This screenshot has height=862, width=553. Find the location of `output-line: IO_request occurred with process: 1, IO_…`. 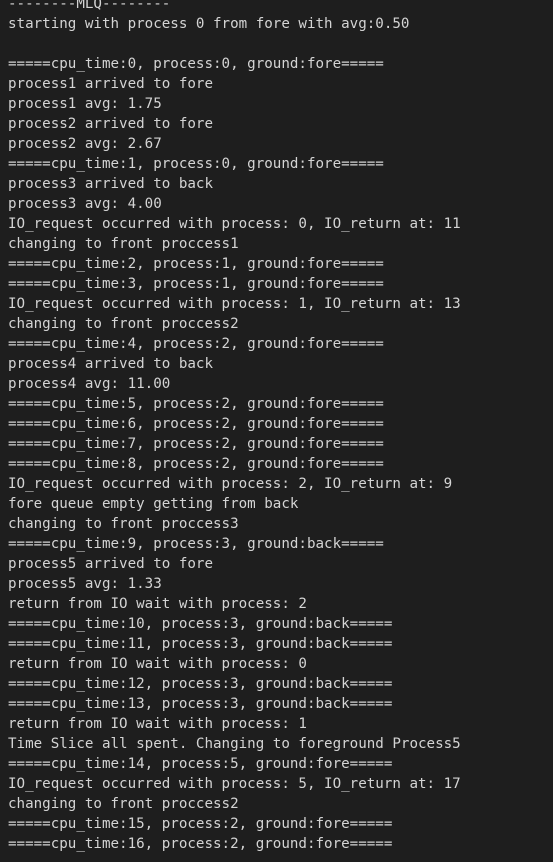

output-line: IO_request occurred with process: 1, IO_… is located at coordinates (234, 304).